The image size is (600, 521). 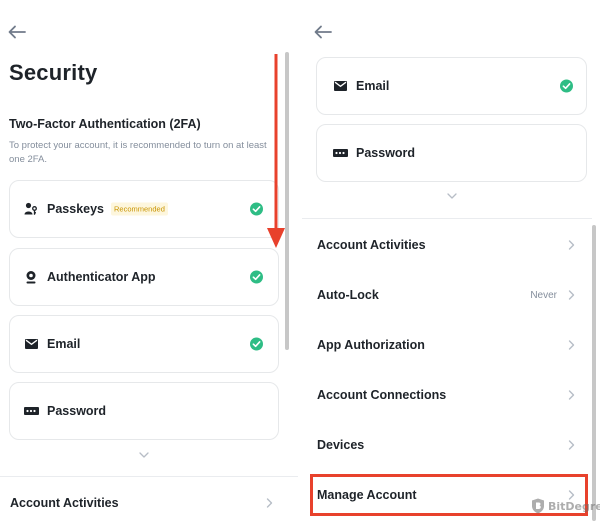 I want to click on auto-lock-value: Never, so click(x=543, y=295).